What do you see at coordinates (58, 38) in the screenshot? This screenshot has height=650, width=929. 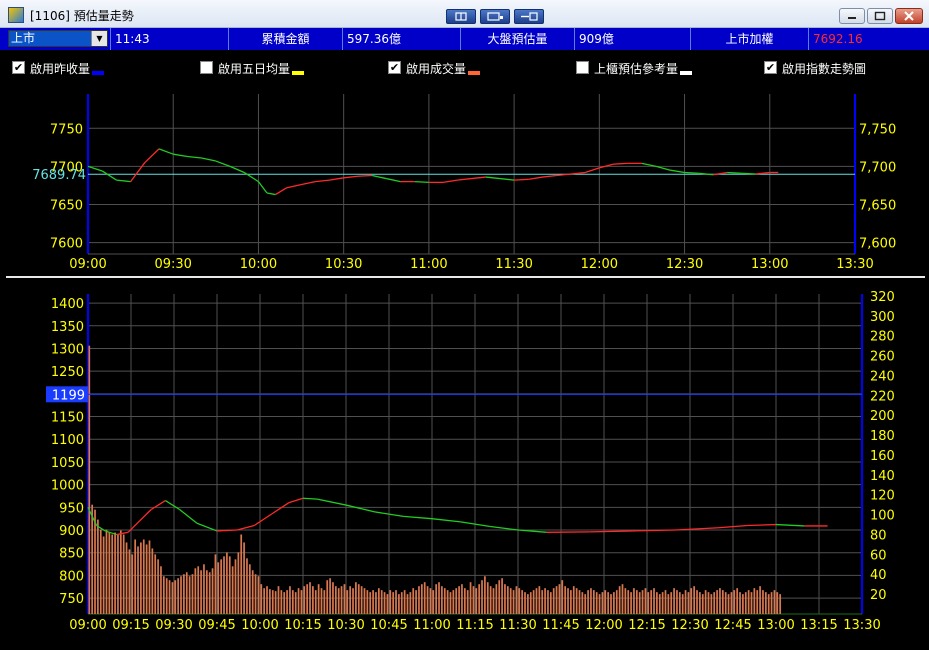 I see `market-select: 上市 ▼` at bounding box center [58, 38].